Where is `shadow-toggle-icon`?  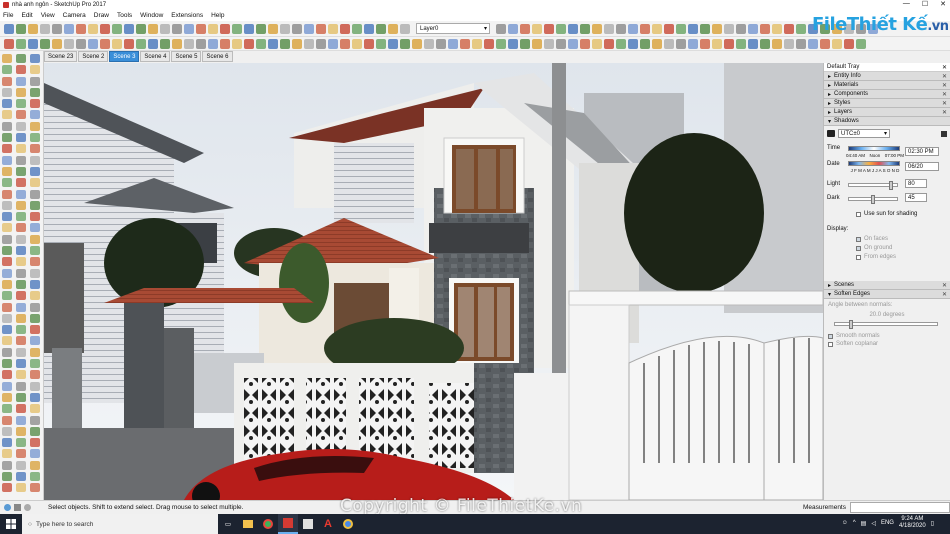
shadow-toggle-icon is located at coordinates (831, 133).